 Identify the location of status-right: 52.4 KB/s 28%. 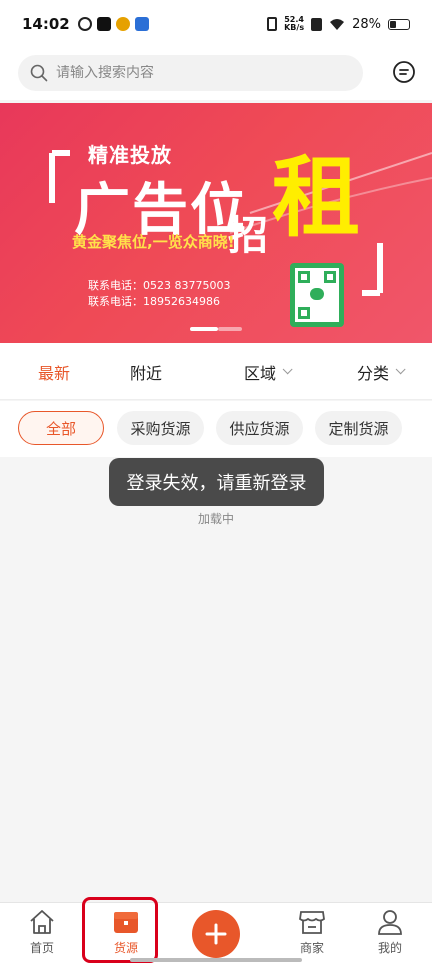
(338, 24).